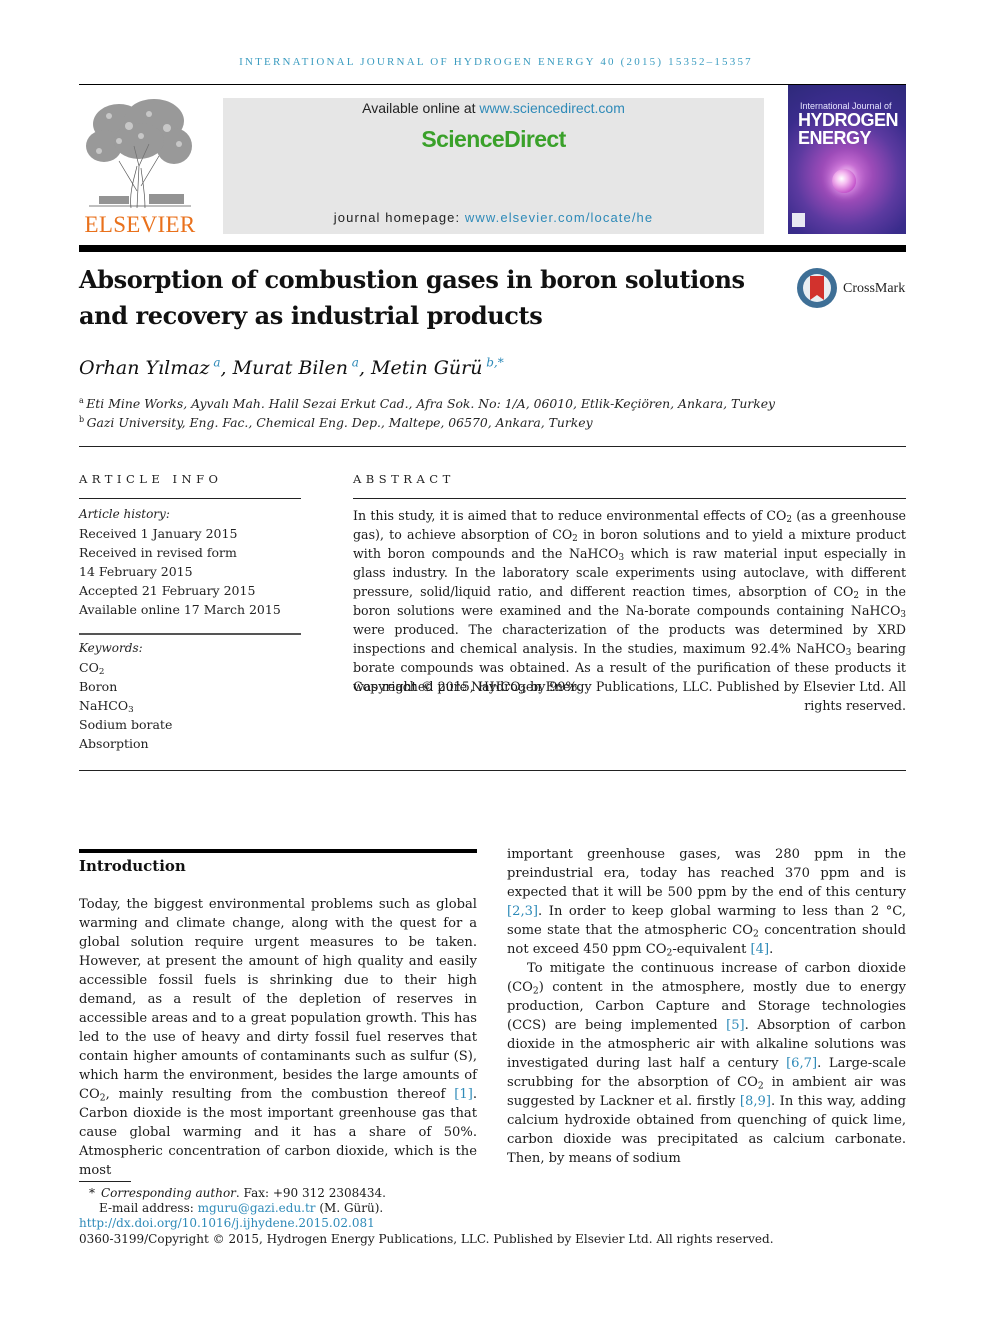 The height and width of the screenshot is (1323, 992). Describe the element at coordinates (493, 139) in the screenshot. I see `sciencedirect-wordmark: ScienceDirect` at that location.